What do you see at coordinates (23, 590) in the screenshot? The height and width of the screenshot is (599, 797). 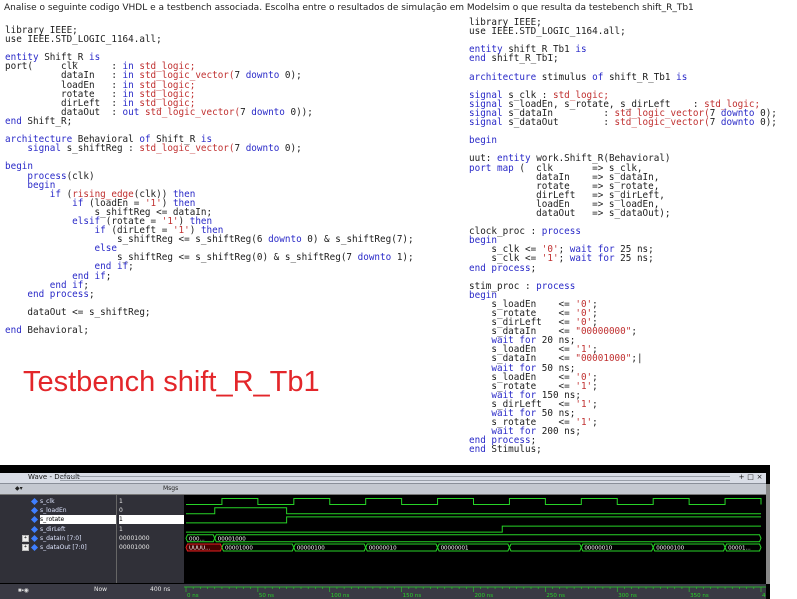 I see `cursor-icon: ■▪◉` at bounding box center [23, 590].